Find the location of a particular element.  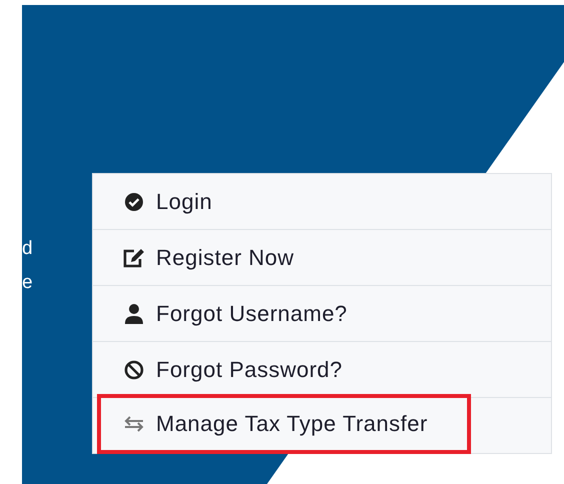

edit-icon is located at coordinates (134, 258).